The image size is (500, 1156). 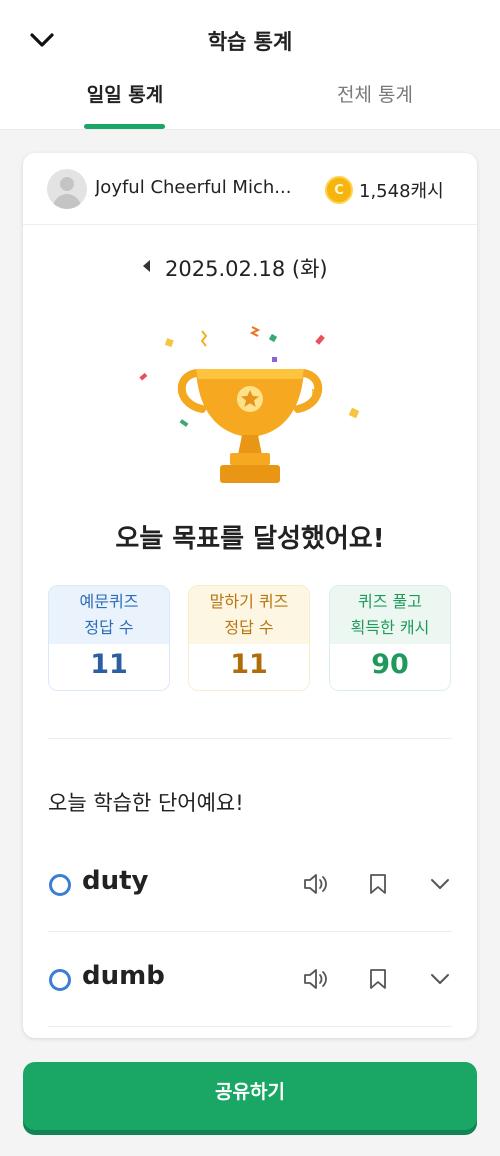 I want to click on page-title: 학습 통계, so click(x=250, y=42).